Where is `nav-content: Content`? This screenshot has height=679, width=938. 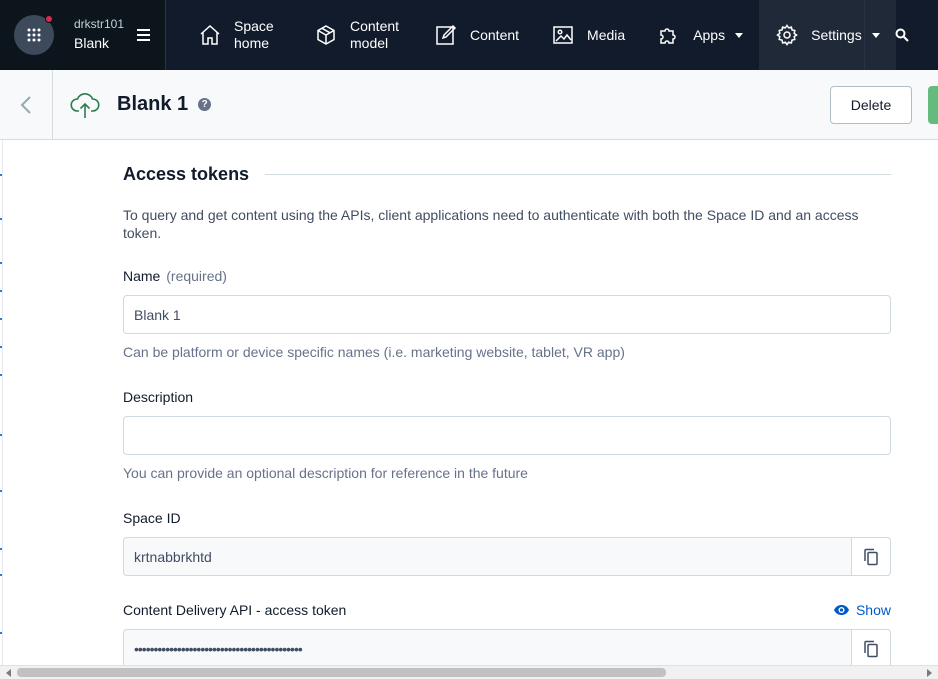 nav-content: Content is located at coordinates (478, 35).